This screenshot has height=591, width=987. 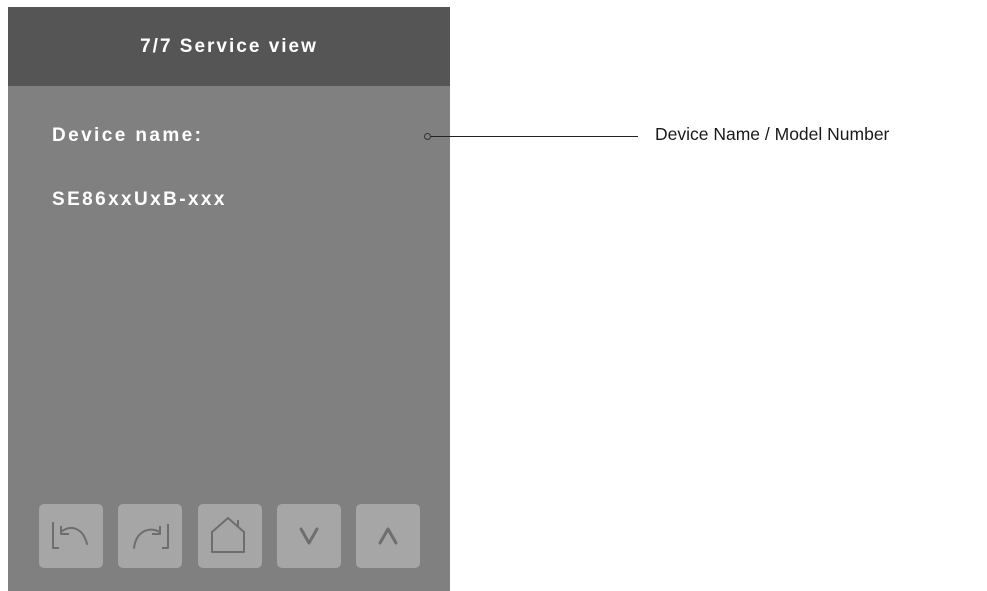 What do you see at coordinates (772, 134) in the screenshot?
I see `callout-label: Device Name / Model Number` at bounding box center [772, 134].